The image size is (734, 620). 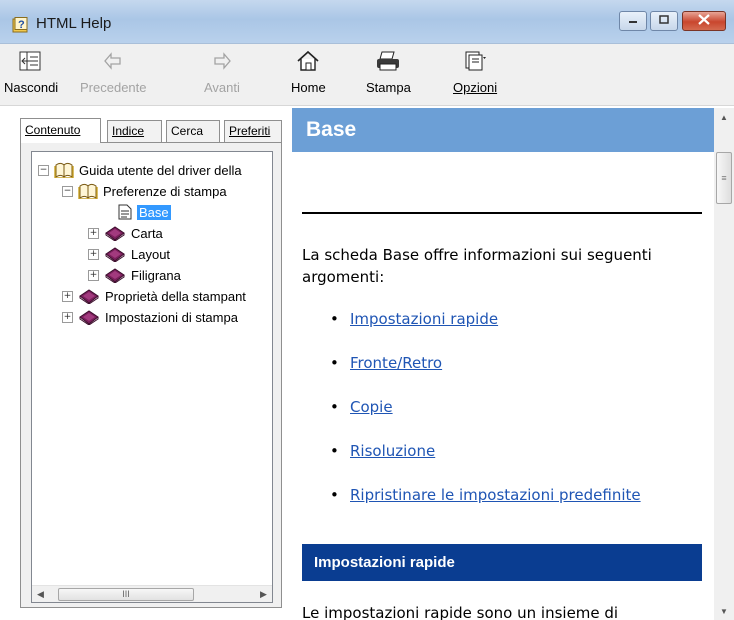 I want to click on tree-item-label: Guida utente del driver della, so click(x=160, y=170).